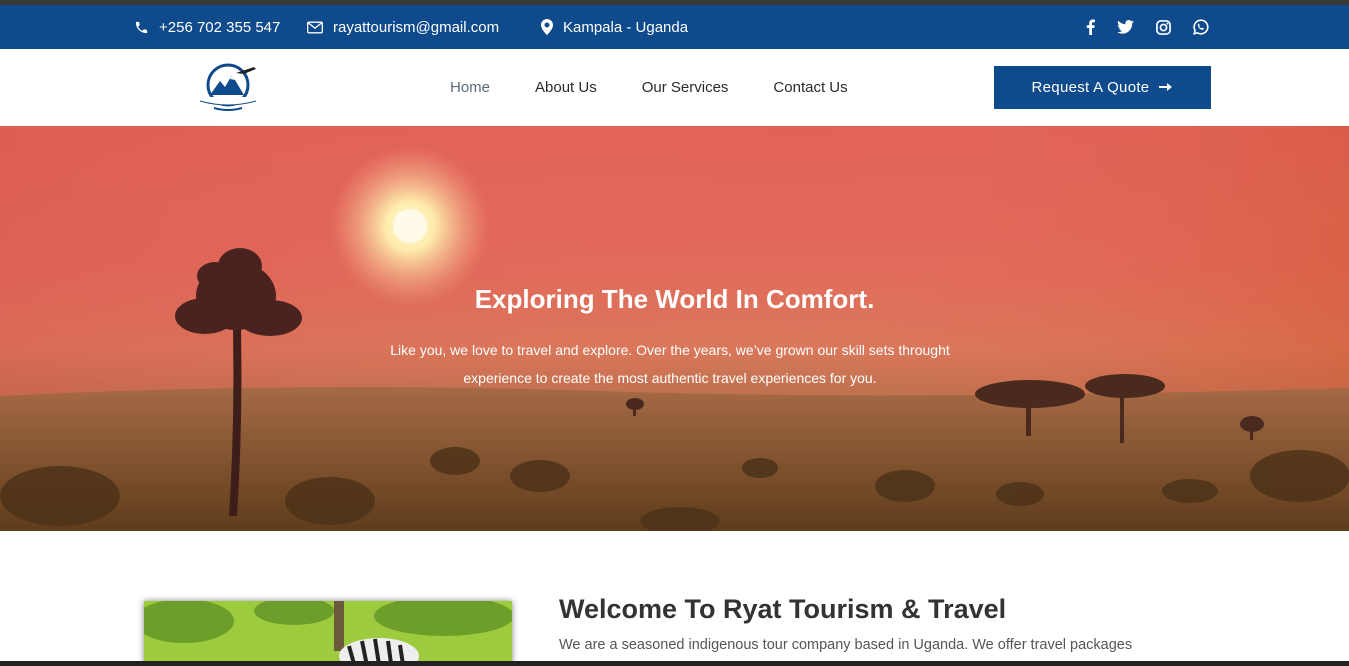 The width and height of the screenshot is (1349, 666). Describe the element at coordinates (228, 88) in the screenshot. I see `logo` at that location.